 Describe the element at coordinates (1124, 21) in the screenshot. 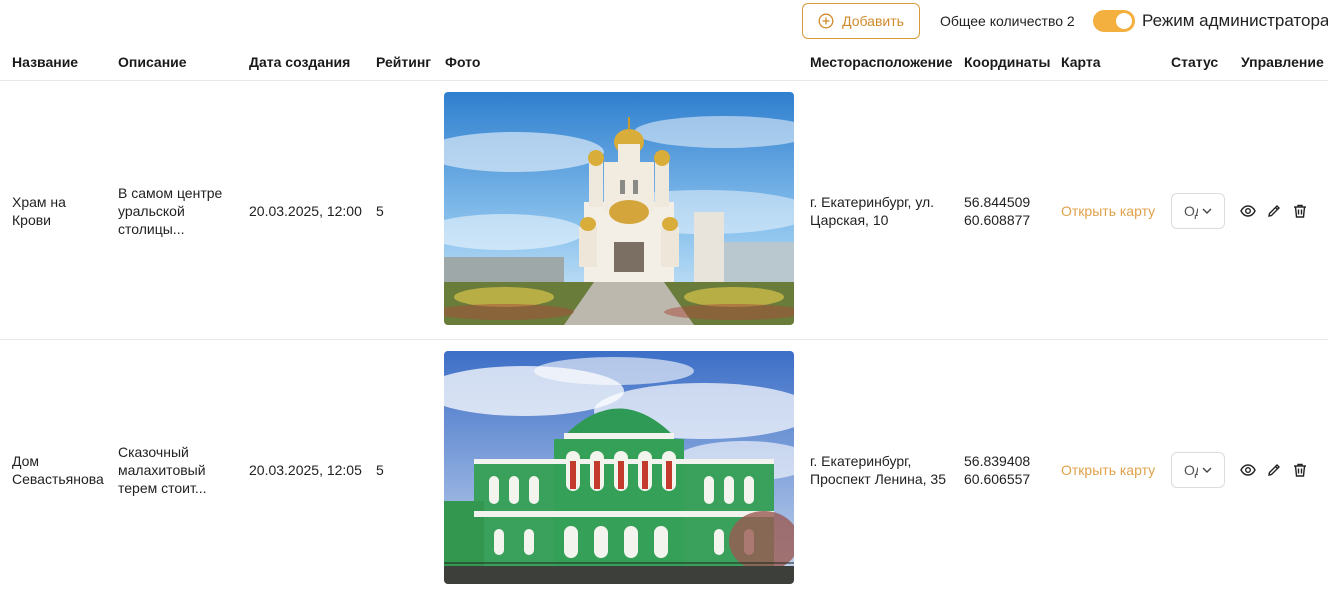

I see `toggle-knob` at that location.